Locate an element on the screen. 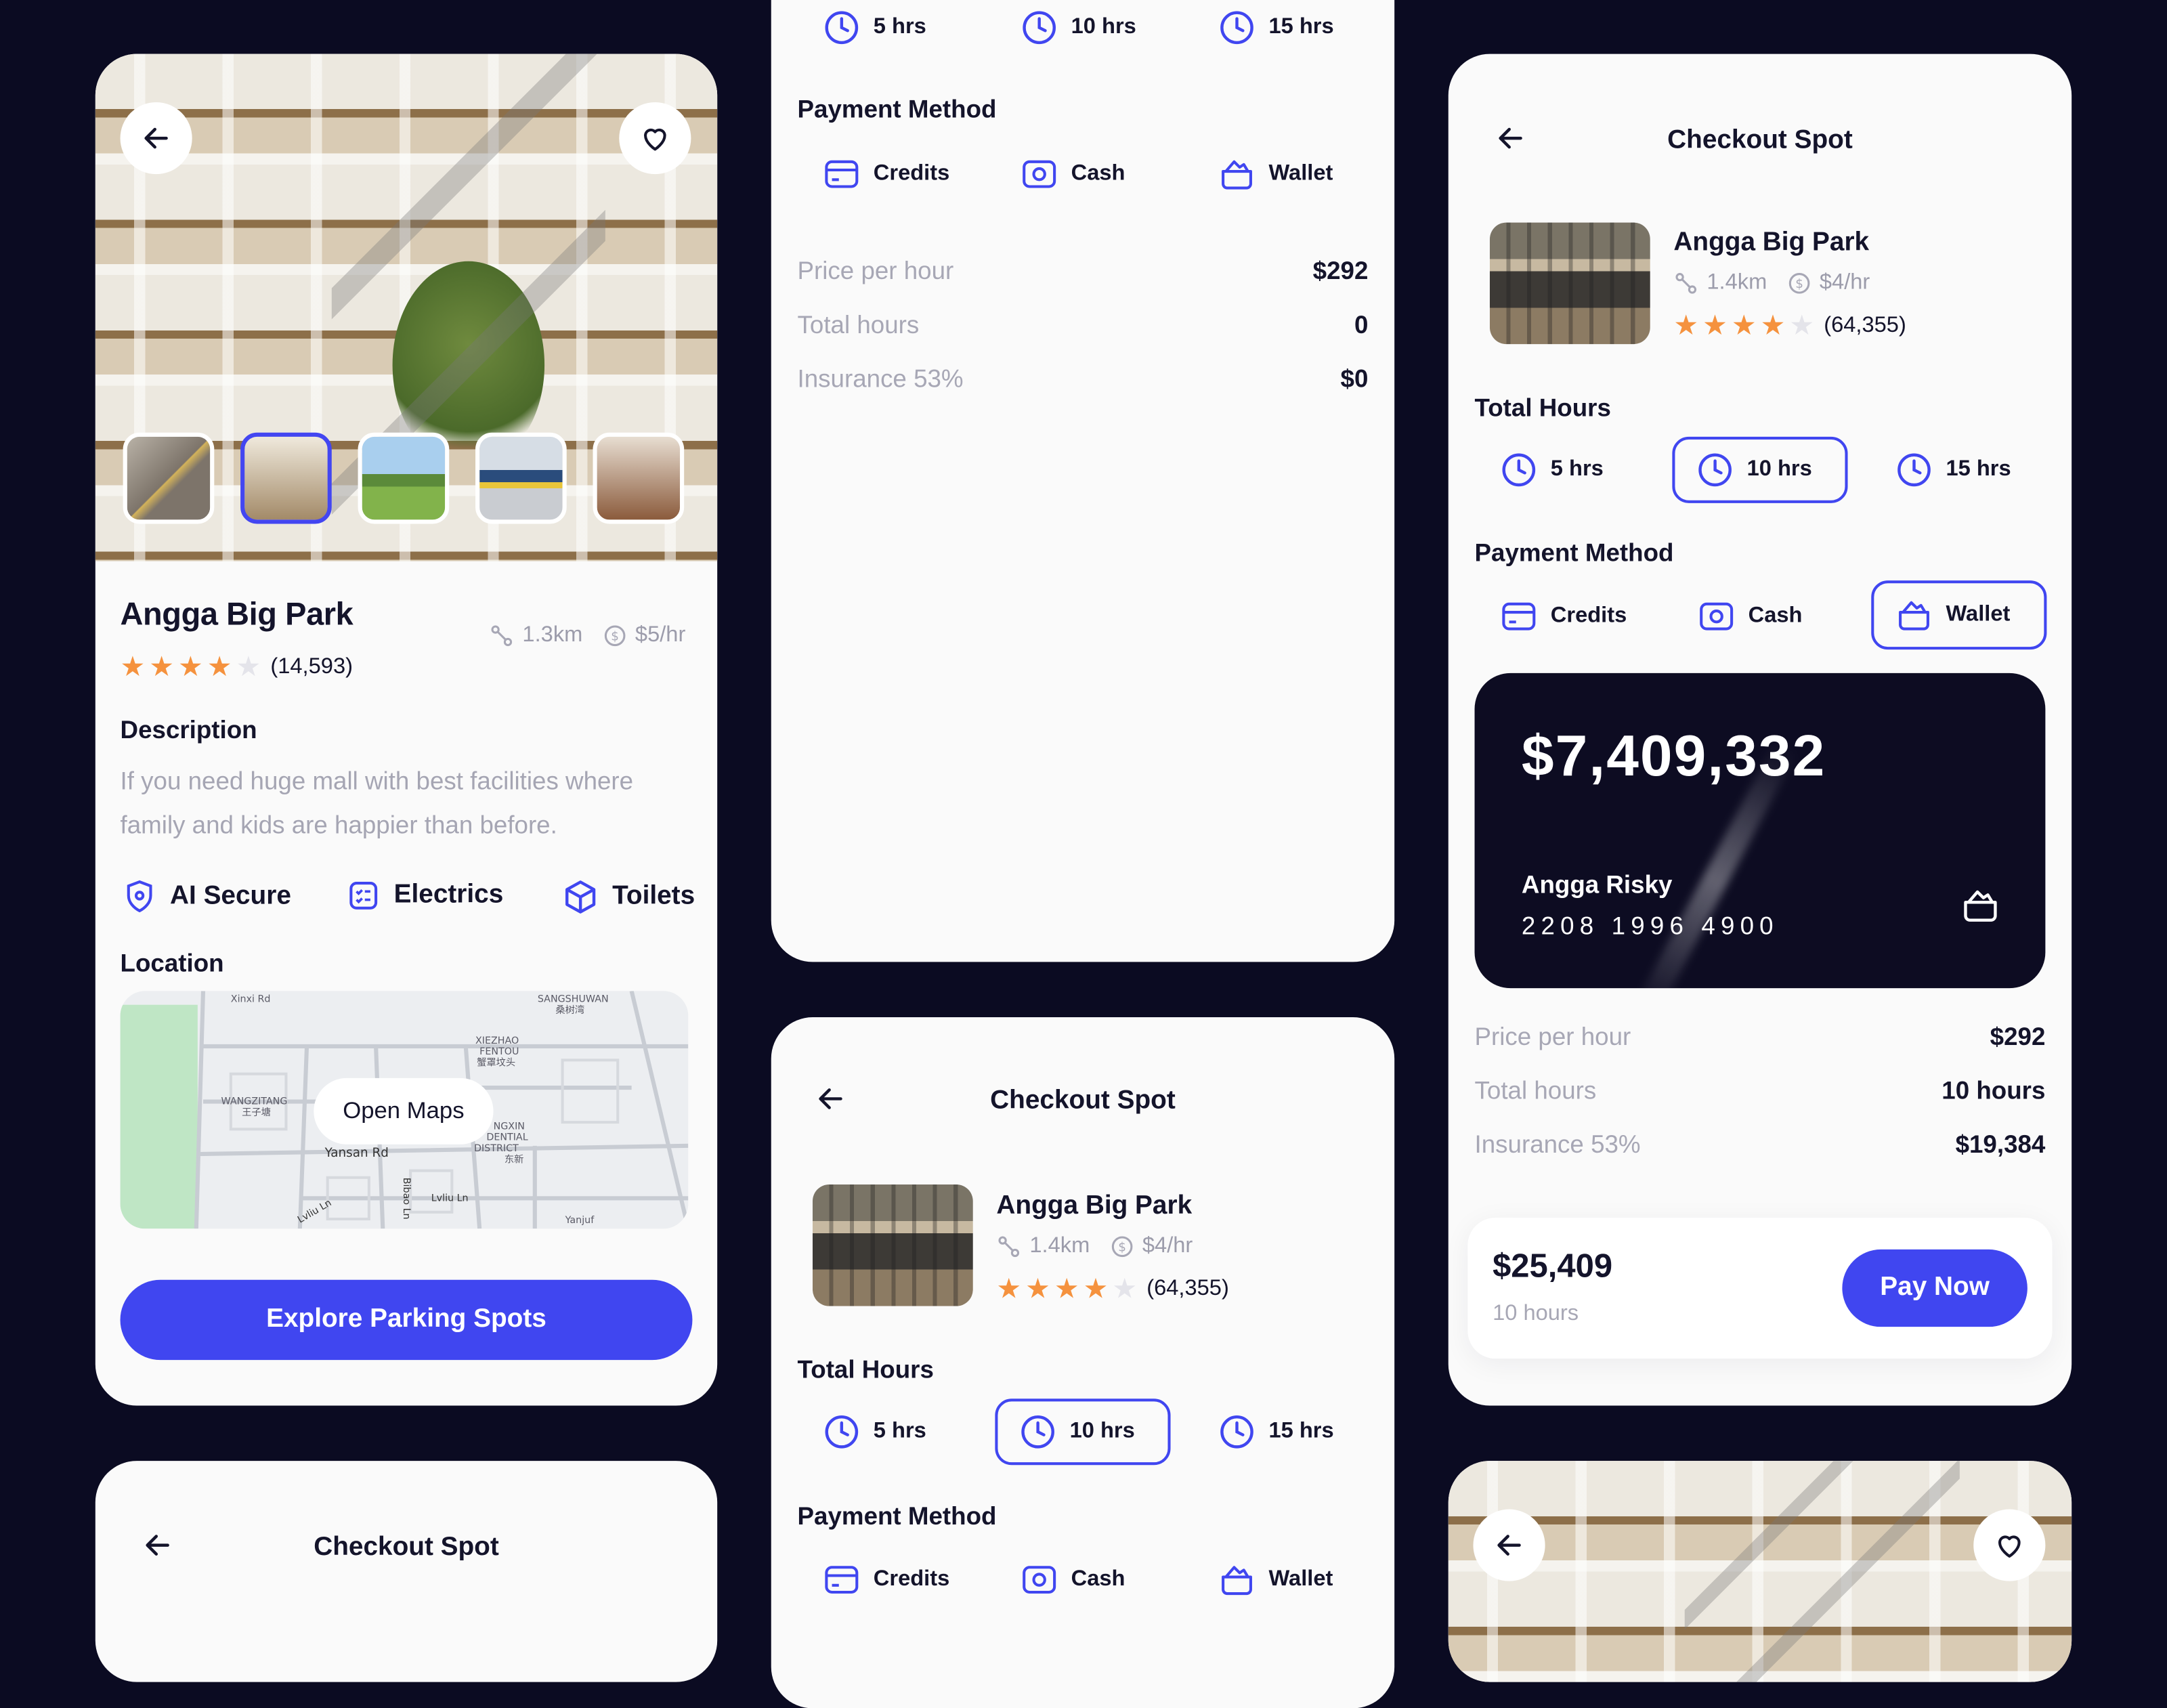 This screenshot has width=2167, height=1708. payment-wallet-selected: Wallet is located at coordinates (1959, 615).